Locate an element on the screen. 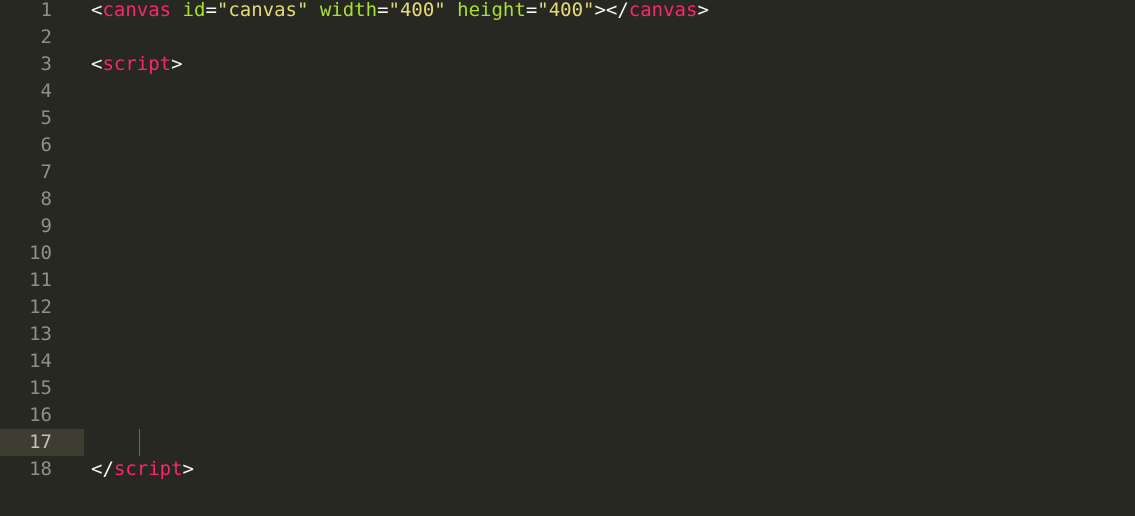 Image resolution: width=1135 pixels, height=516 pixels. code-line: 4 is located at coordinates (567, 91).